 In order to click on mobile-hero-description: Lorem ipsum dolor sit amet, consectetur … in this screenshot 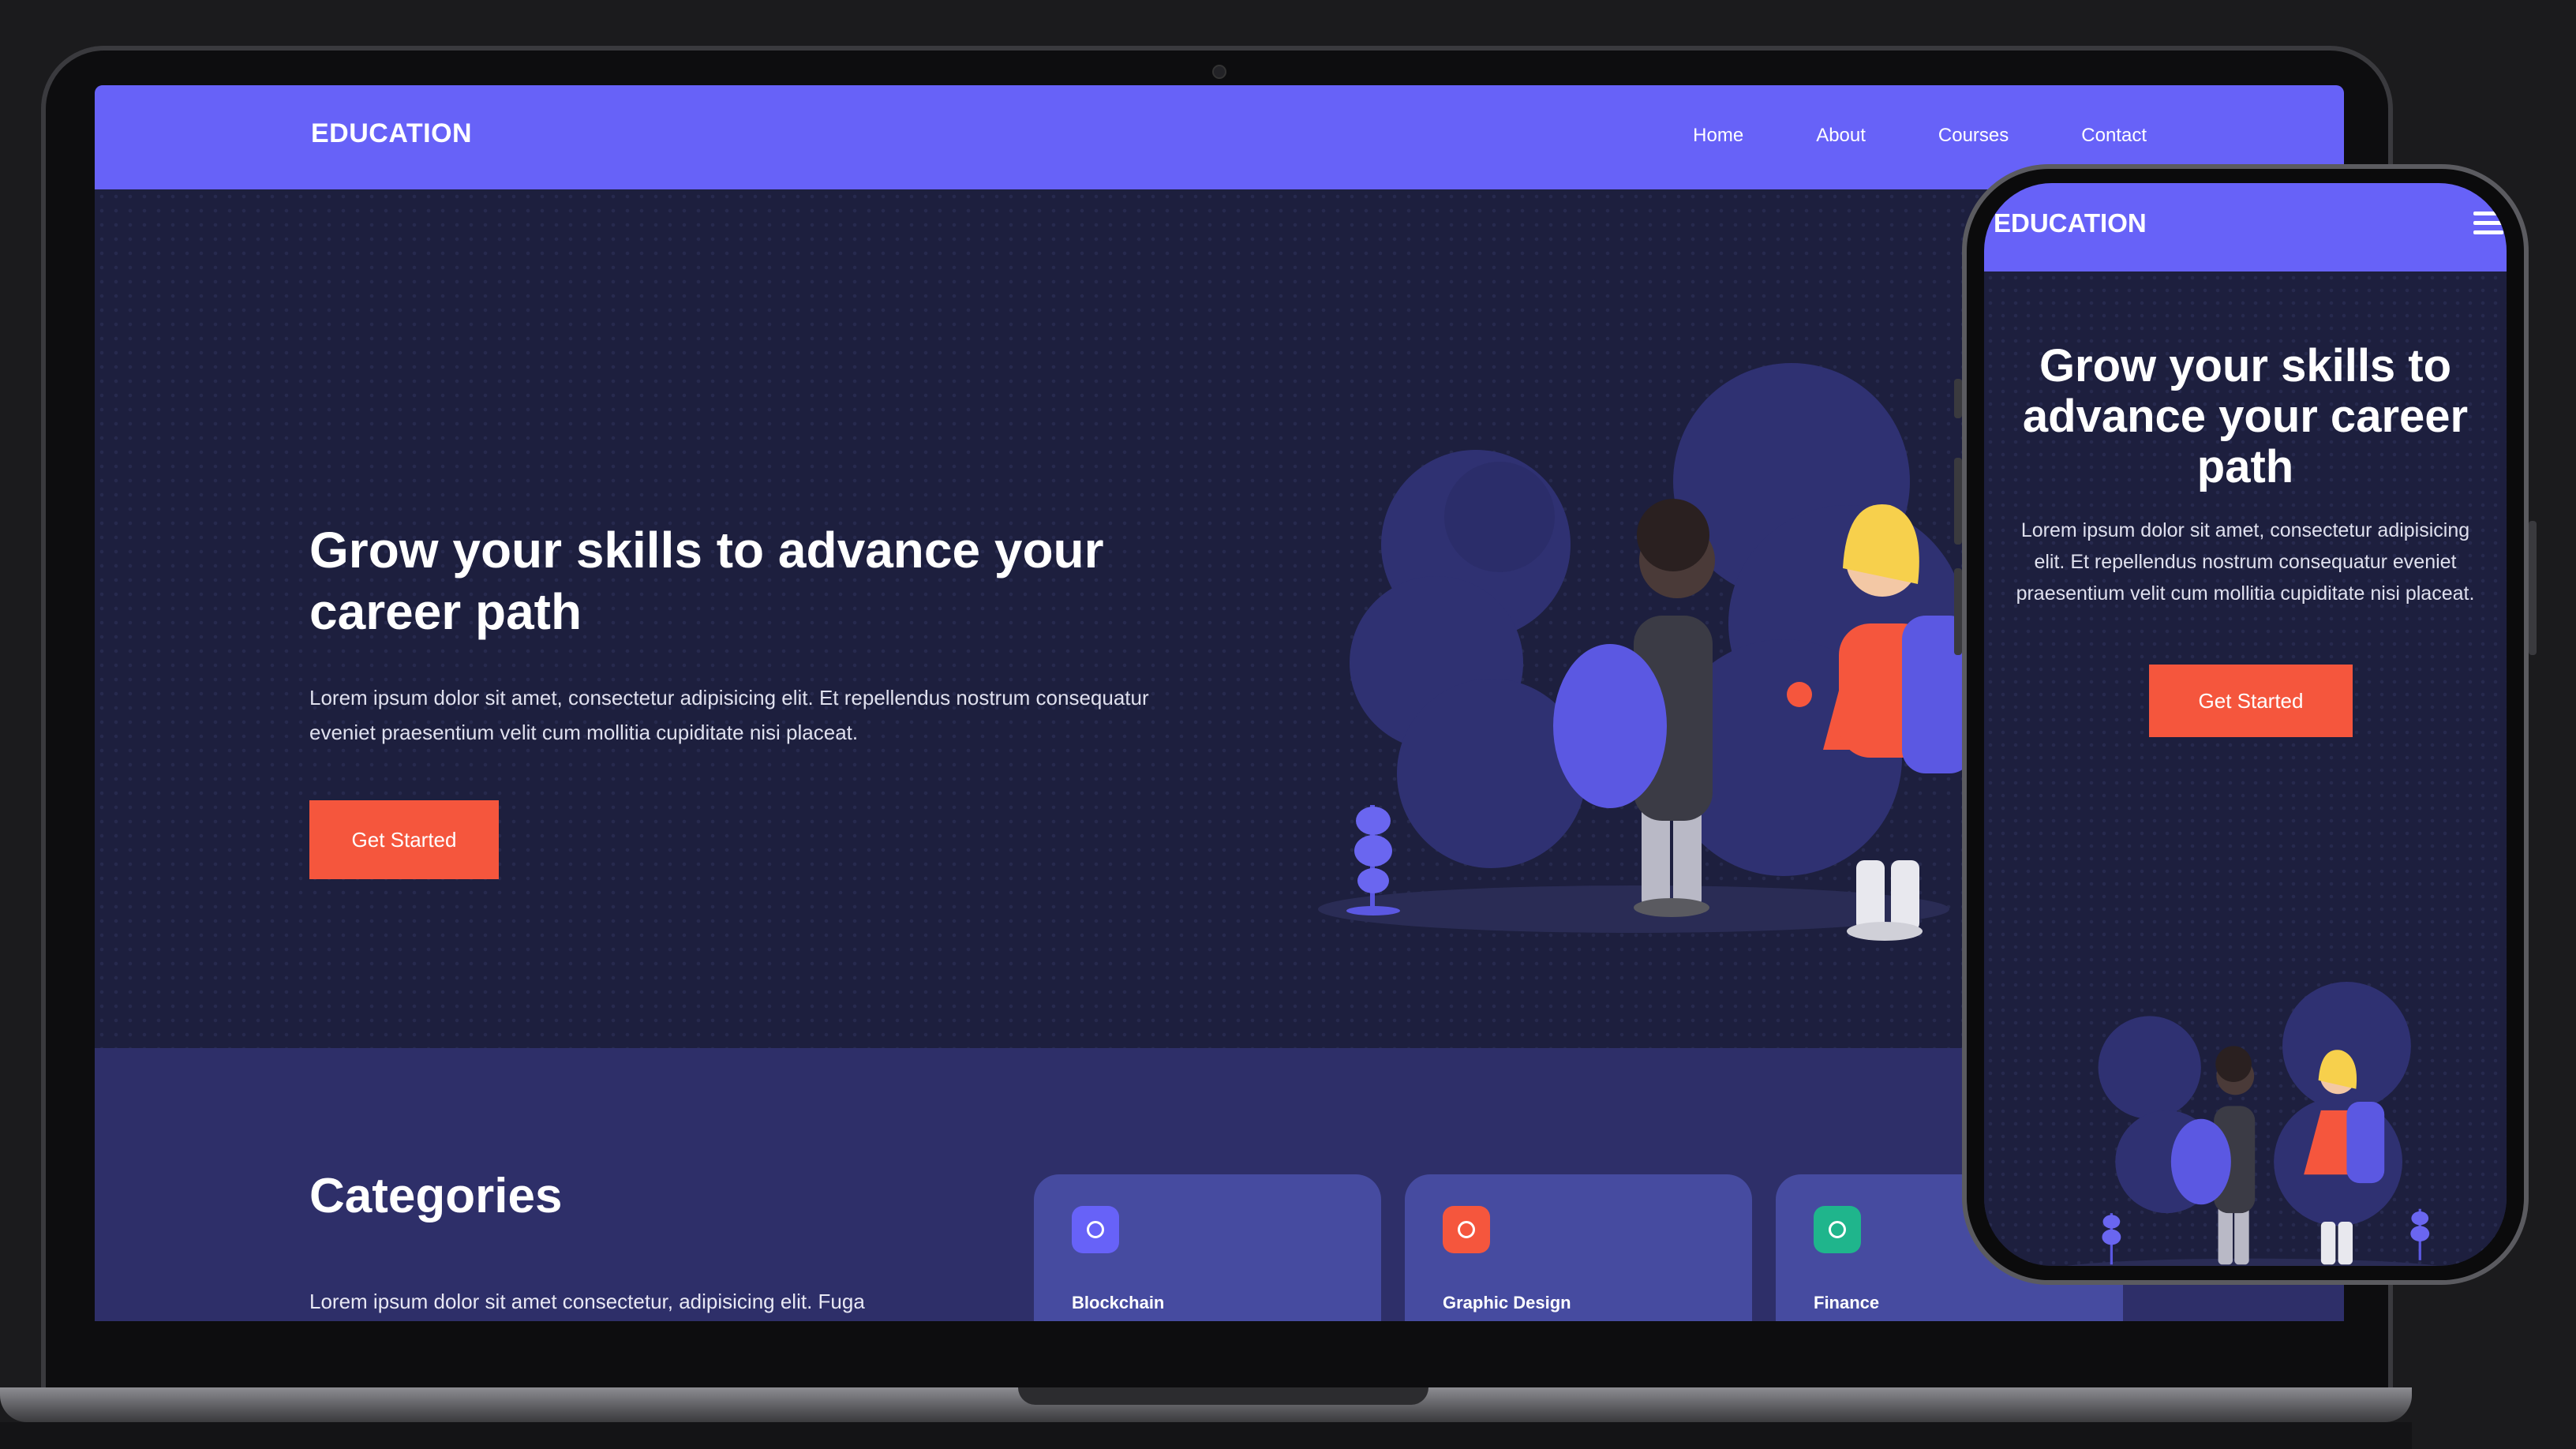, I will do `click(2245, 562)`.